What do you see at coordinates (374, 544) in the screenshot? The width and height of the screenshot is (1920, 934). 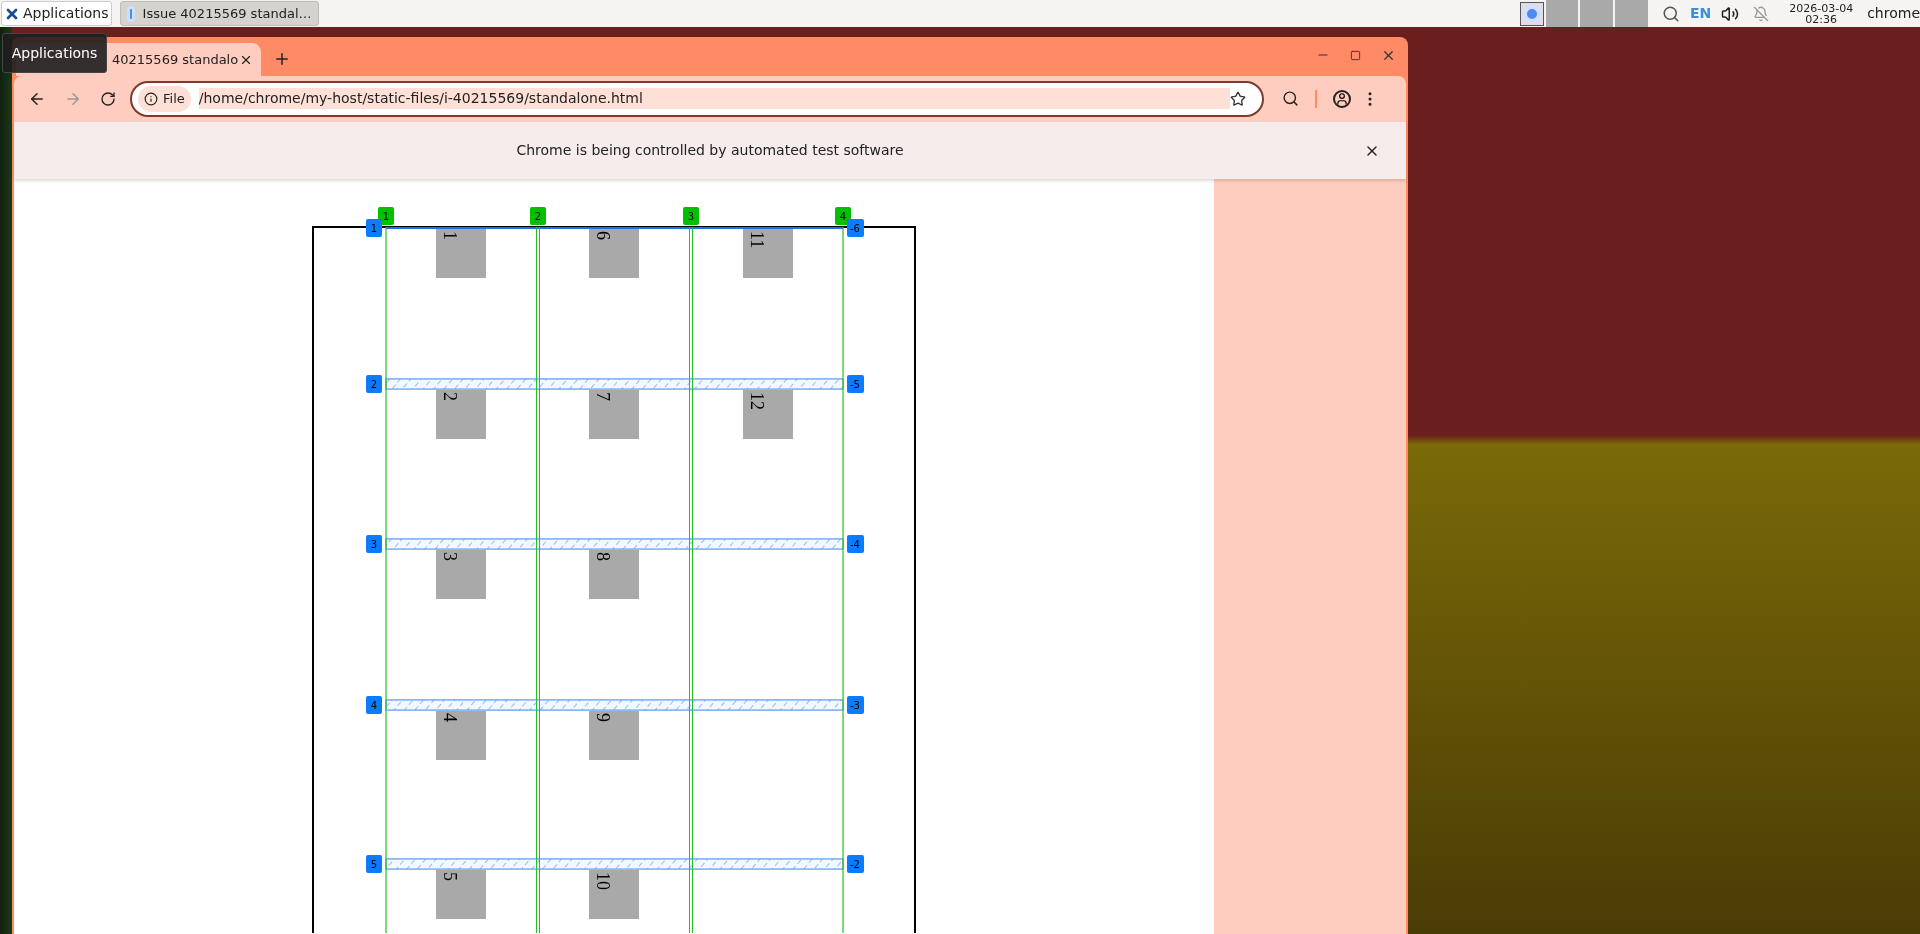 I see `row-number-badge: 3` at bounding box center [374, 544].